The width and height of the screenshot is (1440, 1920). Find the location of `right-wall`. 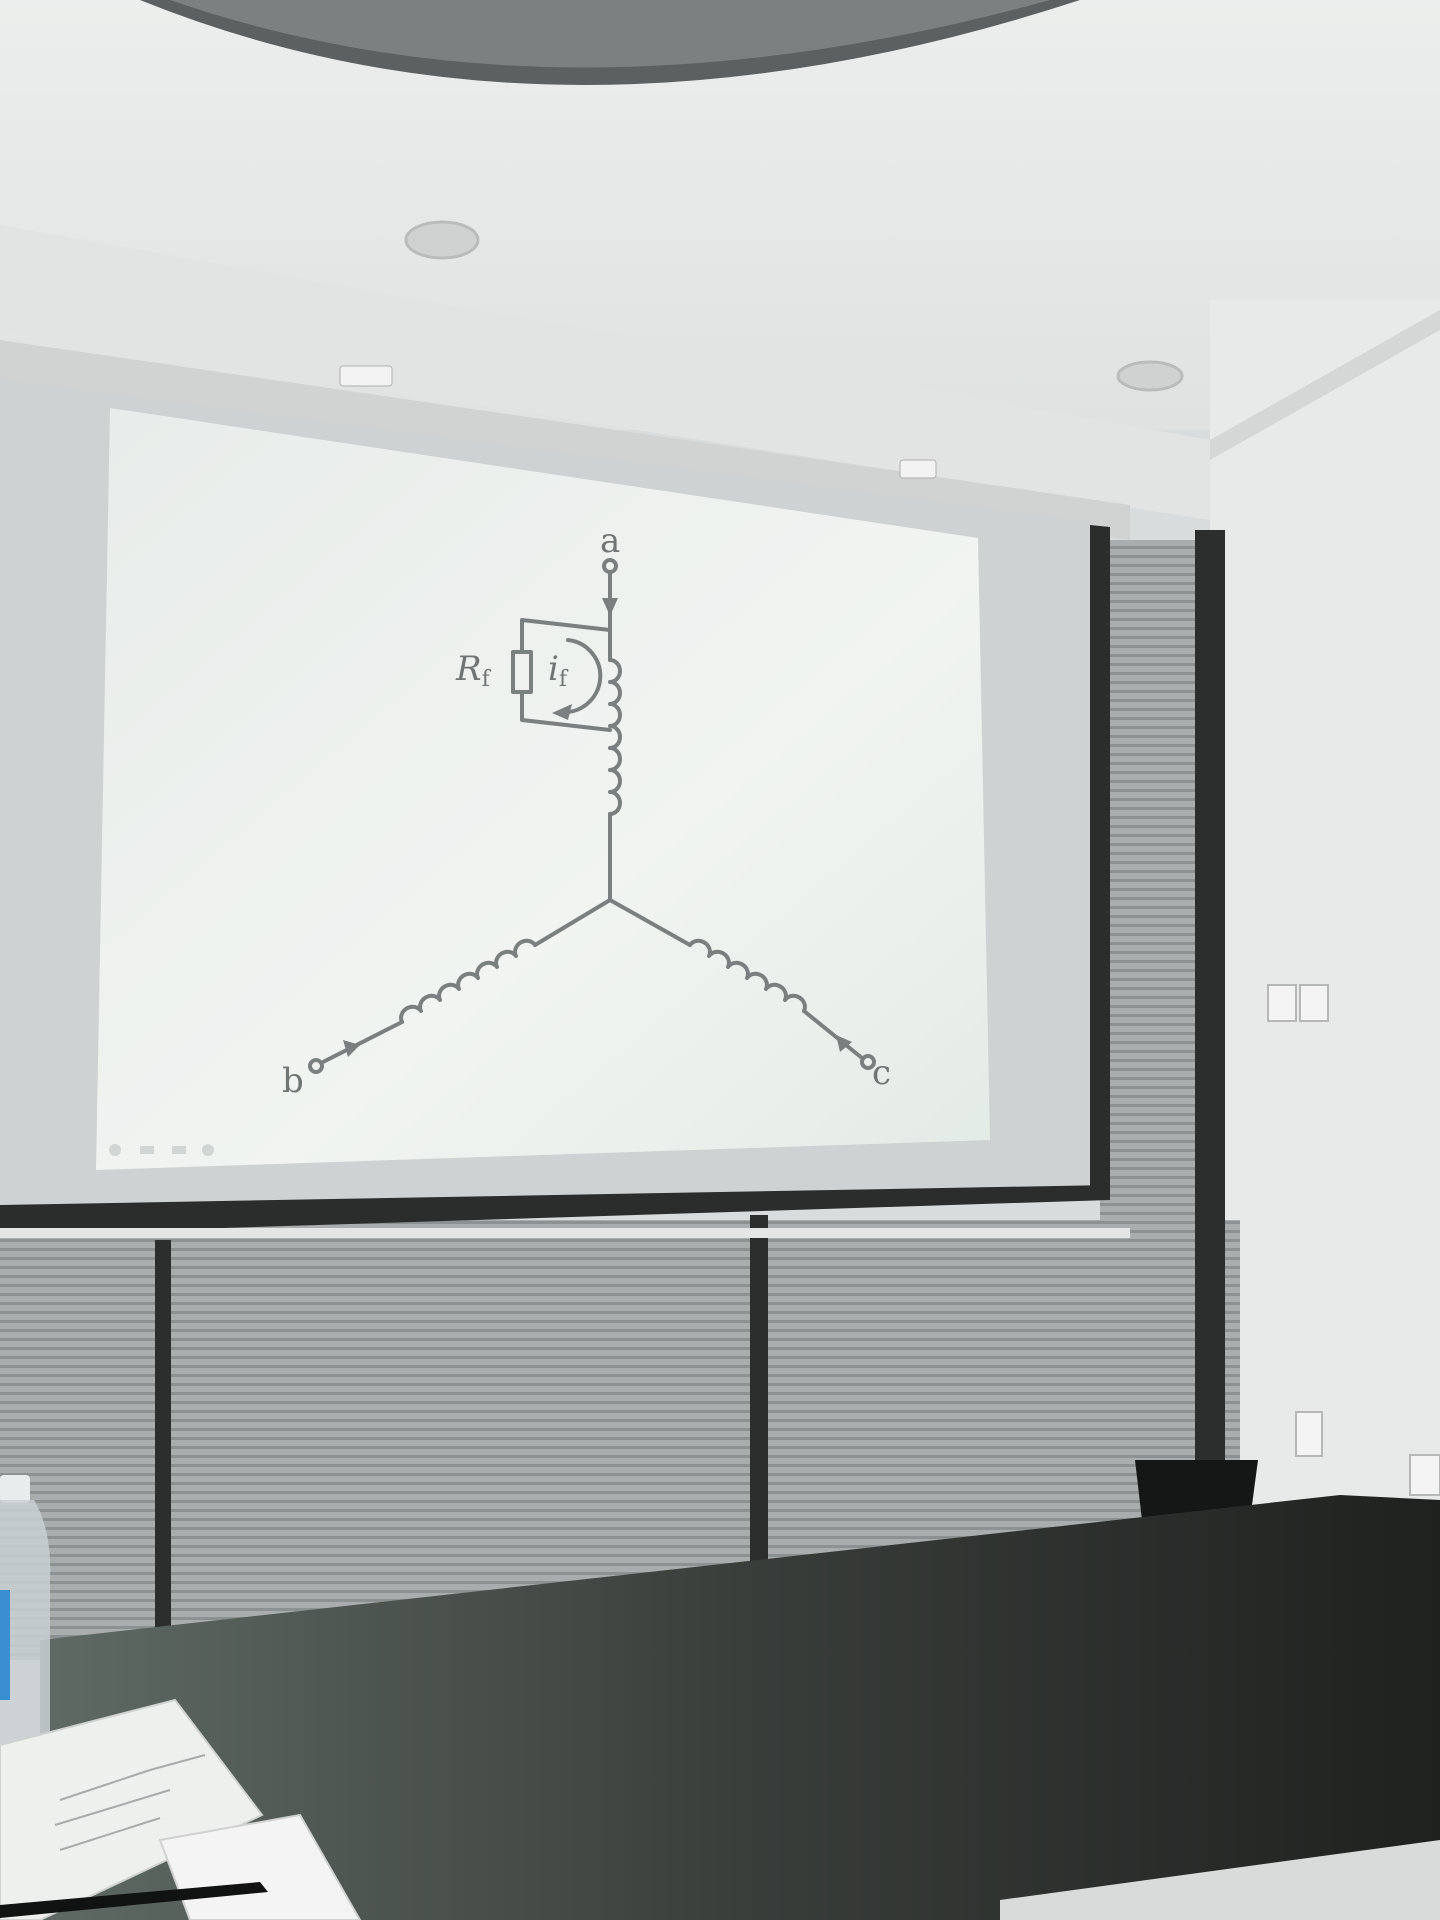

right-wall is located at coordinates (1325, 950).